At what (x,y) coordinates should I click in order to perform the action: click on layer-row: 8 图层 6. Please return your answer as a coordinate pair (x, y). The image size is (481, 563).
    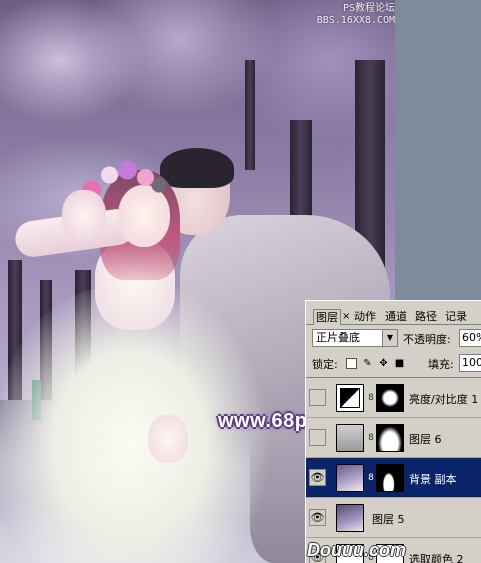
    Looking at the image, I should click on (393, 438).